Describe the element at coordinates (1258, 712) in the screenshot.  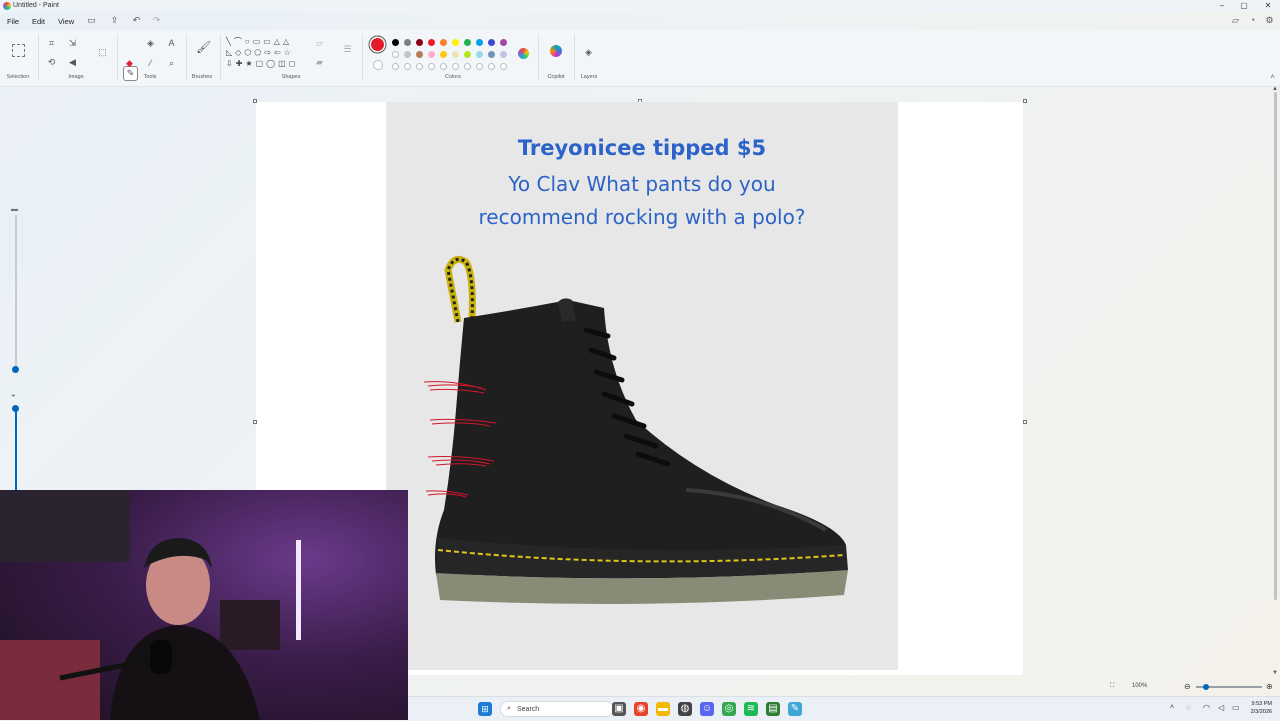
I see `clock-date: 2/3/2026` at that location.